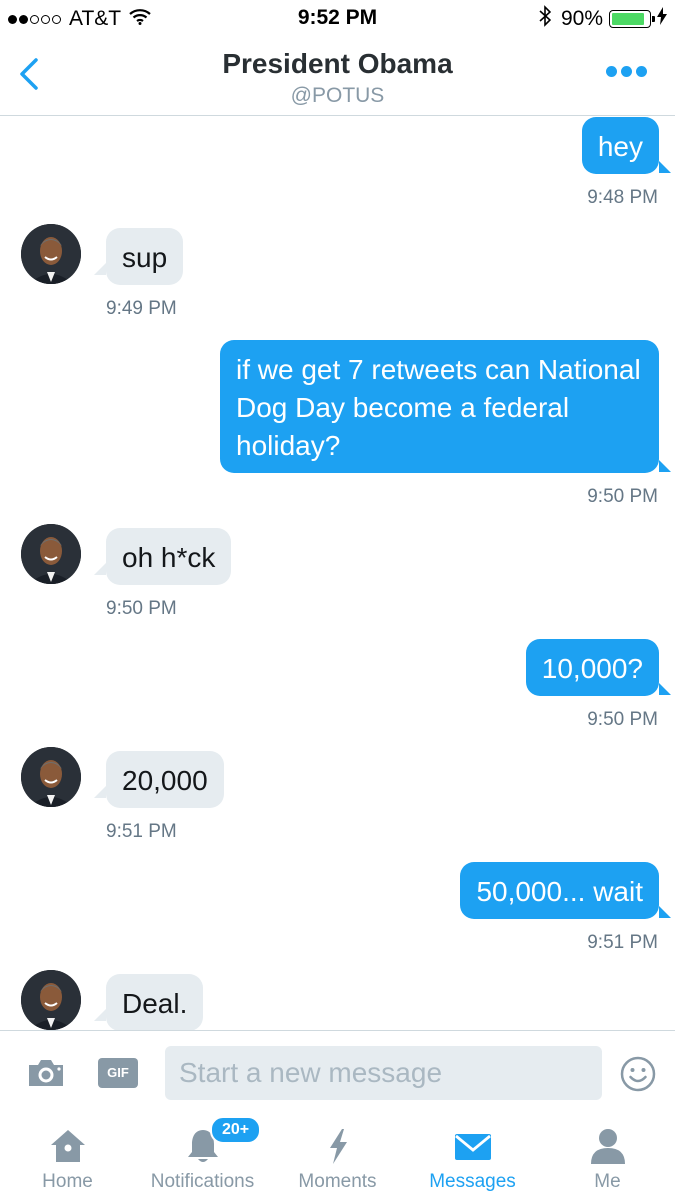 The width and height of the screenshot is (675, 1200). What do you see at coordinates (337, 1181) in the screenshot?
I see `tab-label: Moments` at bounding box center [337, 1181].